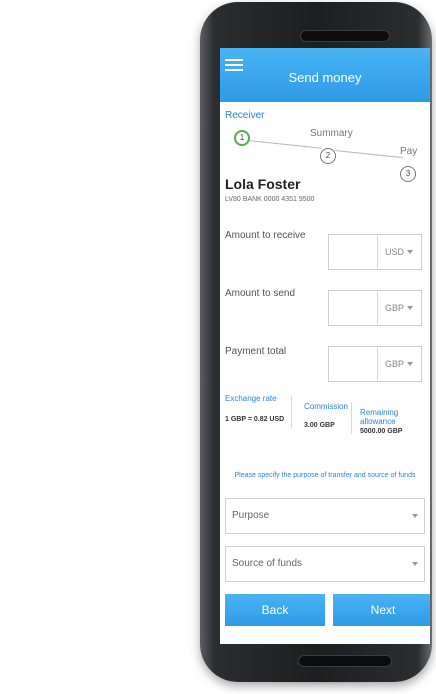 This screenshot has height=694, width=436. Describe the element at coordinates (251, 515) in the screenshot. I see `purpose-select-label: Purpose` at that location.